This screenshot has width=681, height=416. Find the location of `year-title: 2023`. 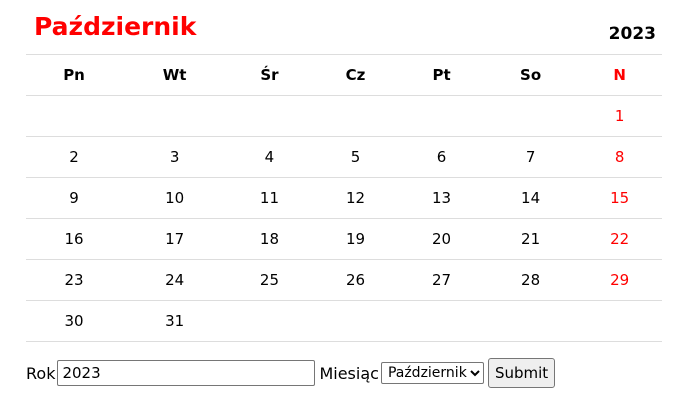

year-title: 2023 is located at coordinates (632, 34).